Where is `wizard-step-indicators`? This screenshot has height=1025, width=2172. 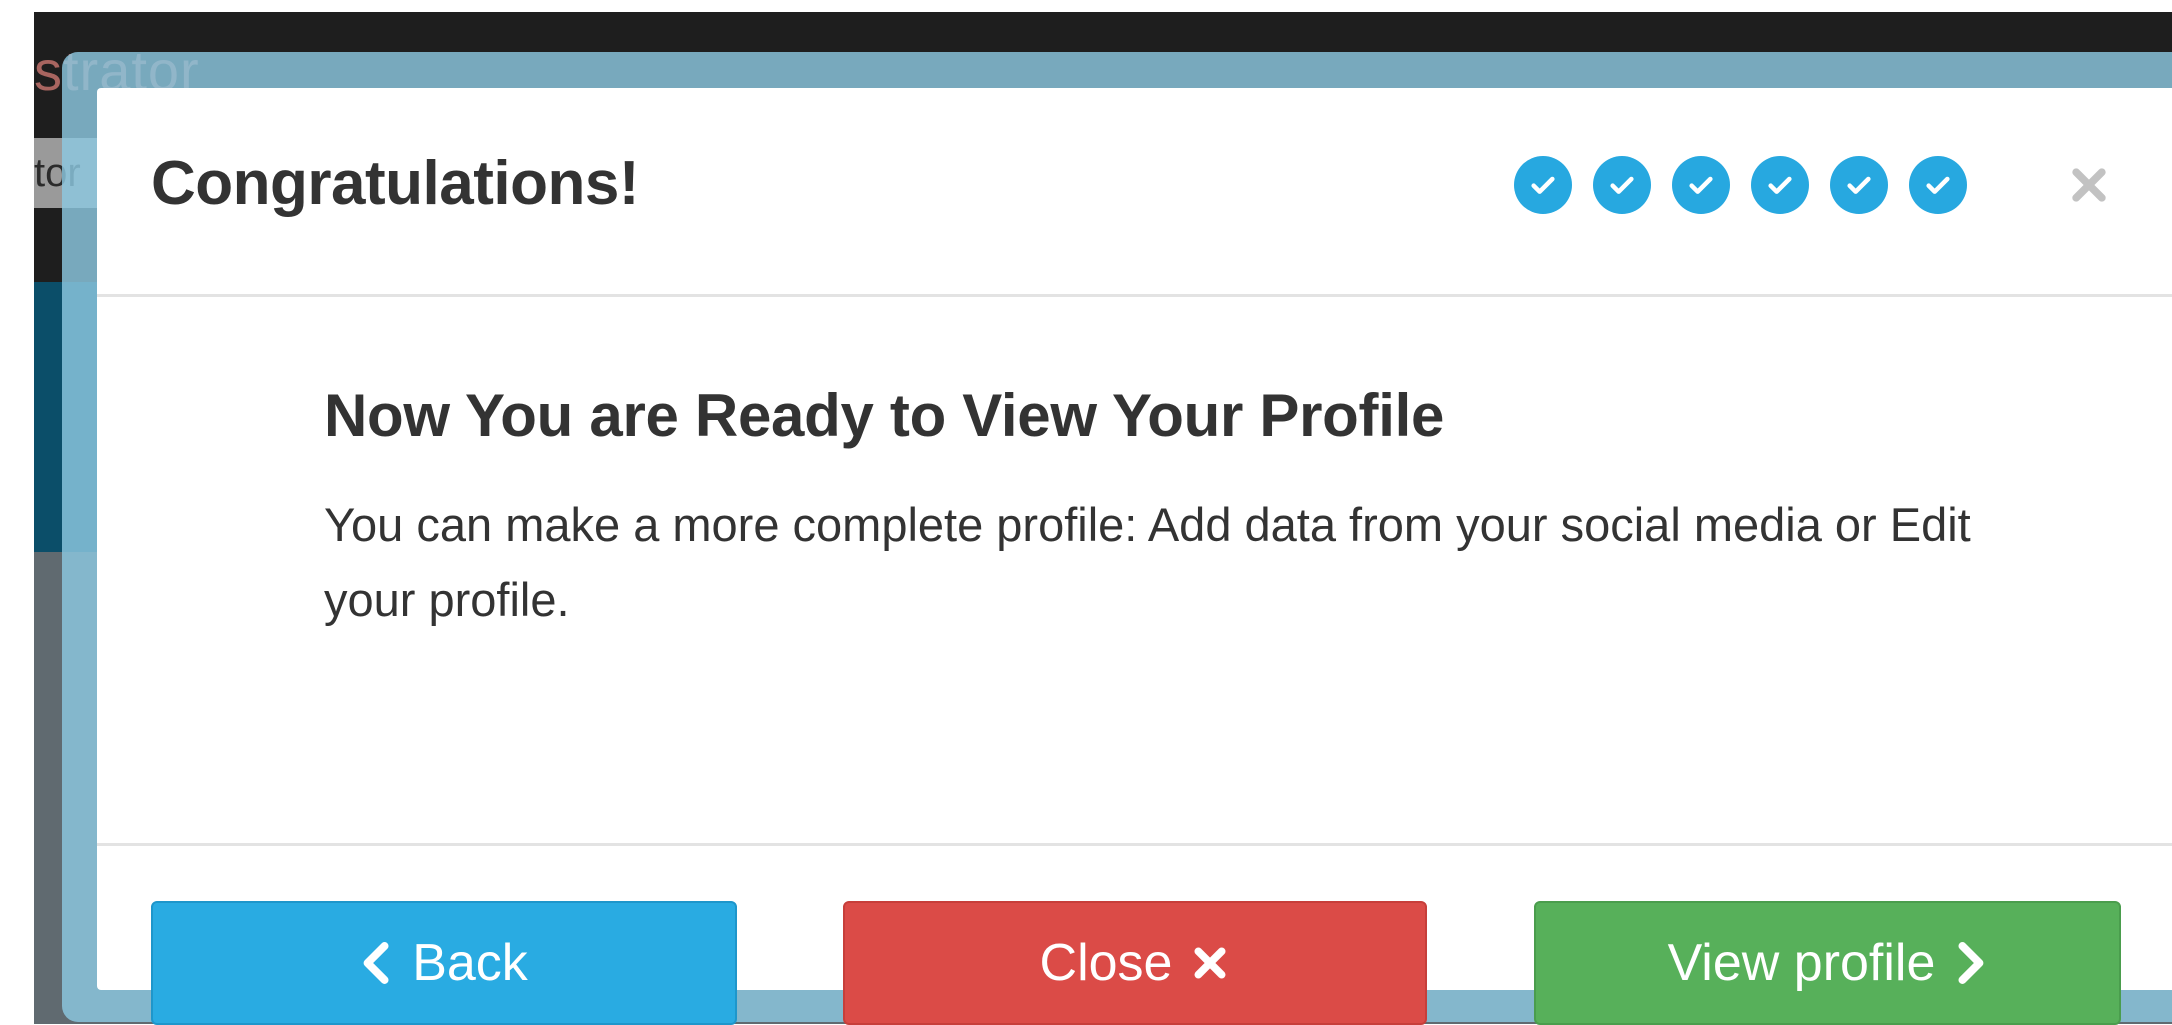 wizard-step-indicators is located at coordinates (1740, 187).